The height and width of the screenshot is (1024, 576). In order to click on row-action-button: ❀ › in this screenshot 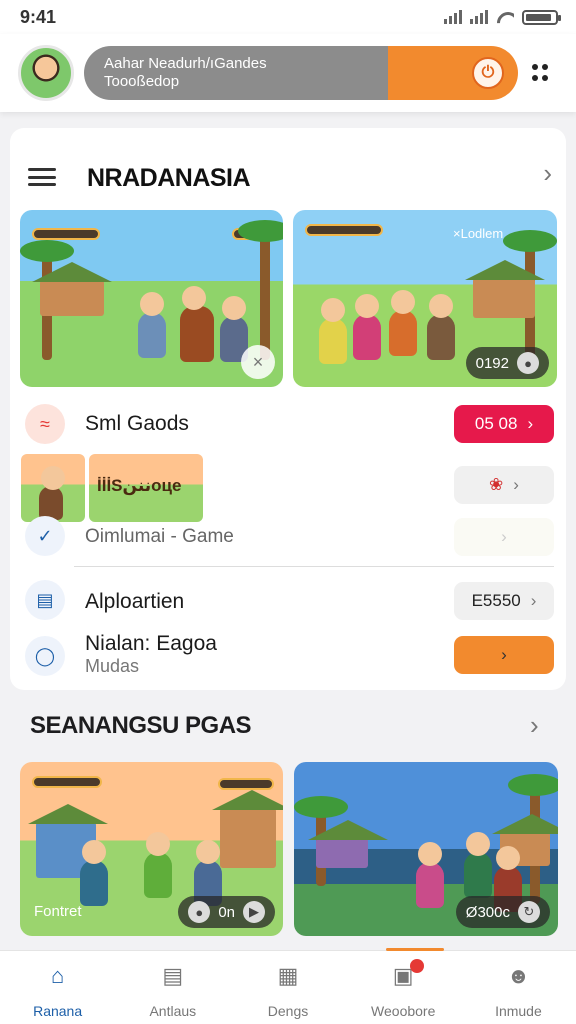, I will do `click(504, 485)`.